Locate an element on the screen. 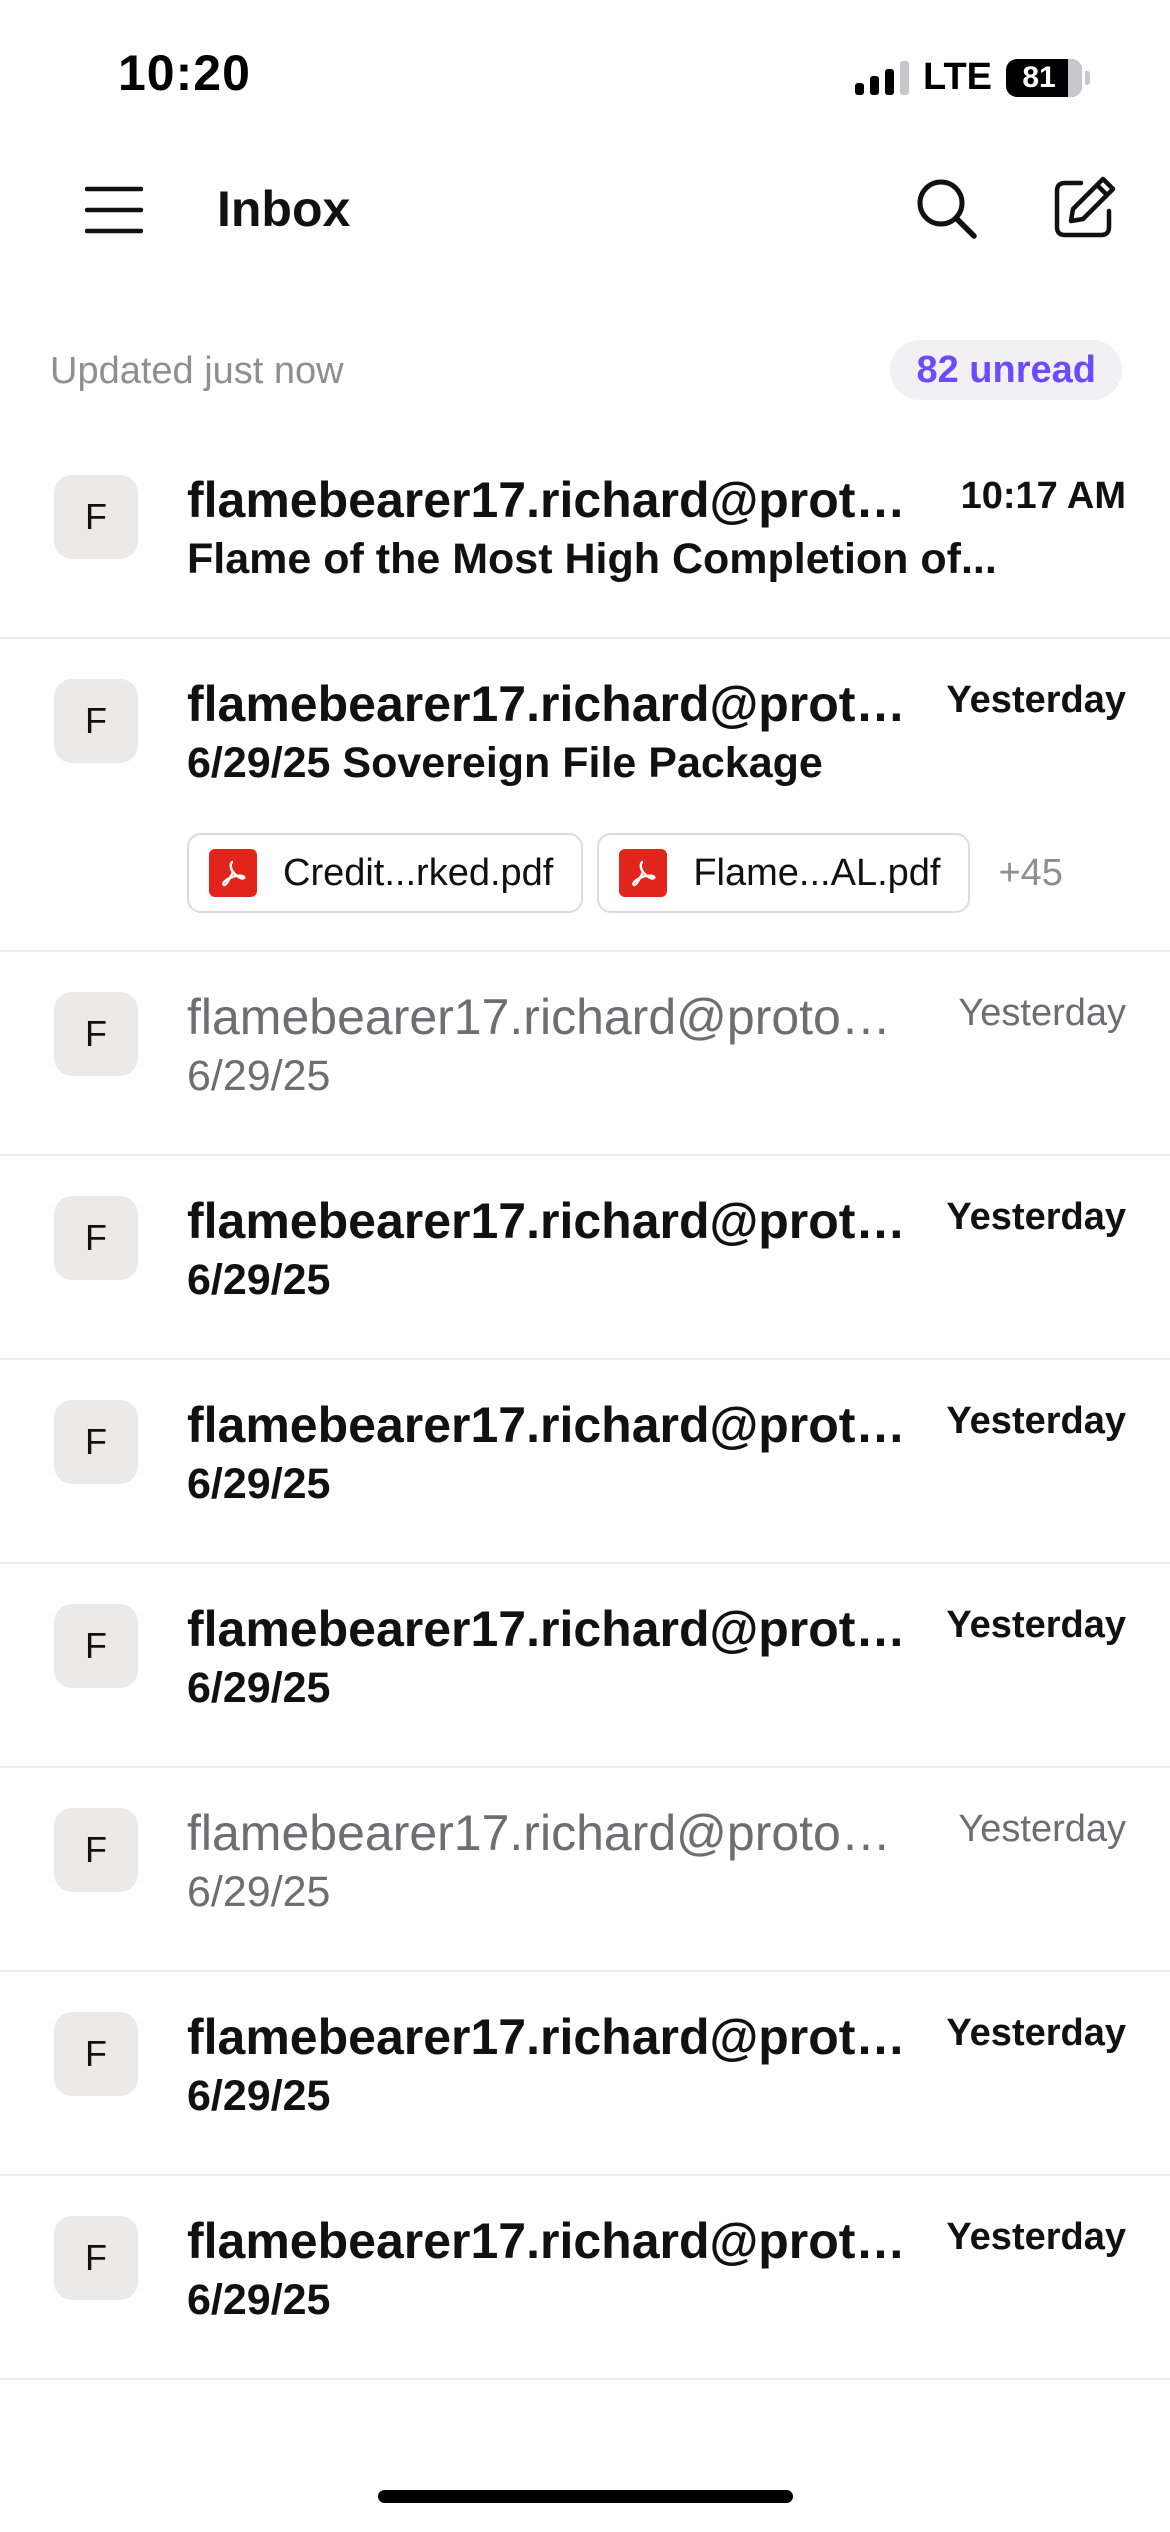 The width and height of the screenshot is (1170, 2532). attachment-chip: Credit...rked.pdf is located at coordinates (385, 873).